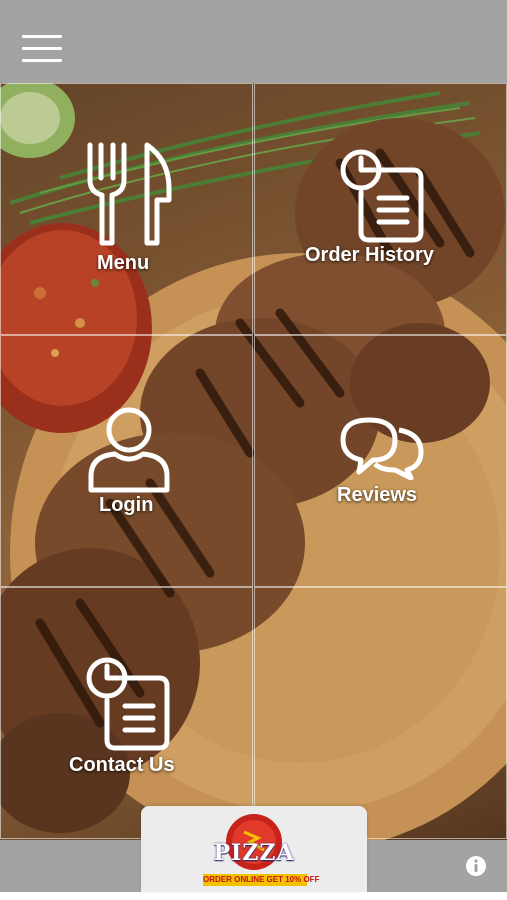 The width and height of the screenshot is (507, 900). What do you see at coordinates (129, 450) in the screenshot?
I see `user-icon` at bounding box center [129, 450].